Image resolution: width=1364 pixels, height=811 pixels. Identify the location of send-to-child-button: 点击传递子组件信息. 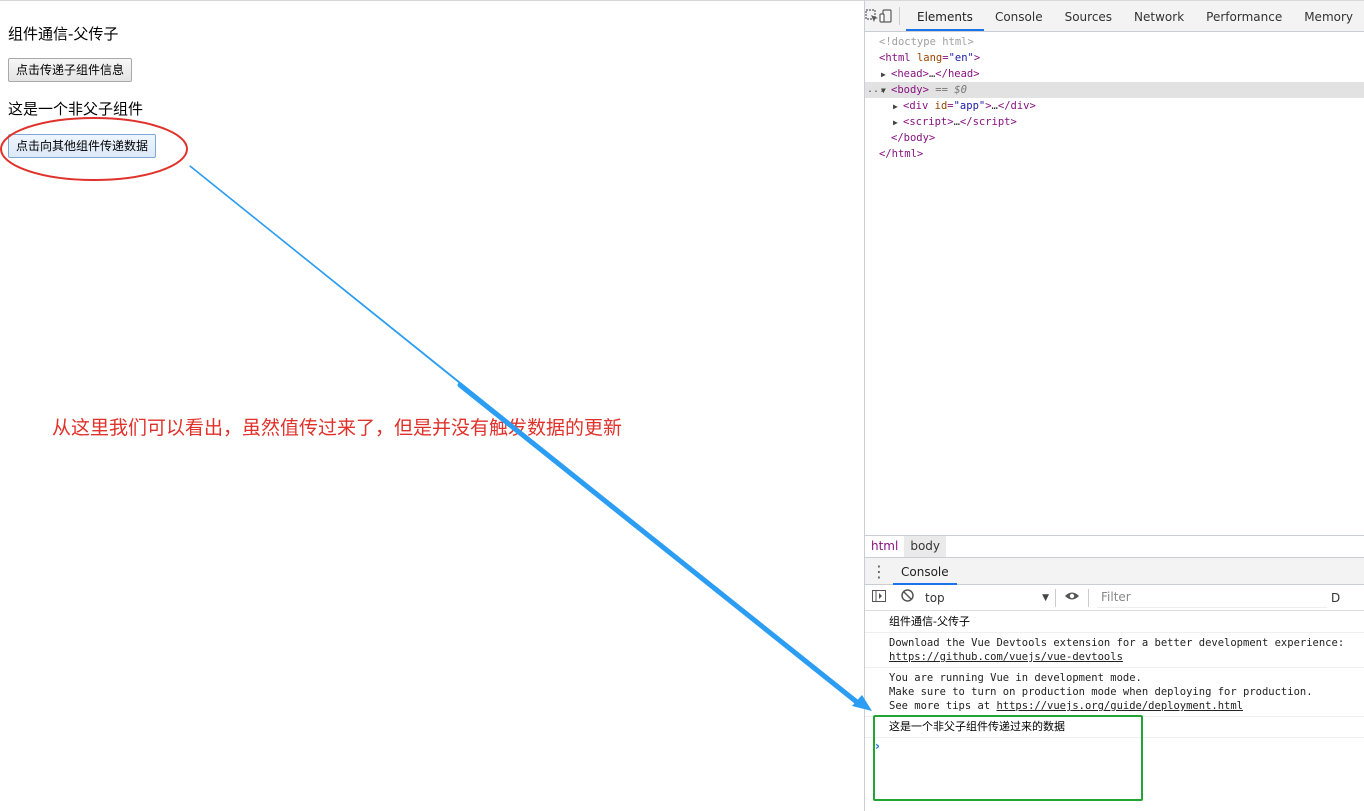
(70, 70).